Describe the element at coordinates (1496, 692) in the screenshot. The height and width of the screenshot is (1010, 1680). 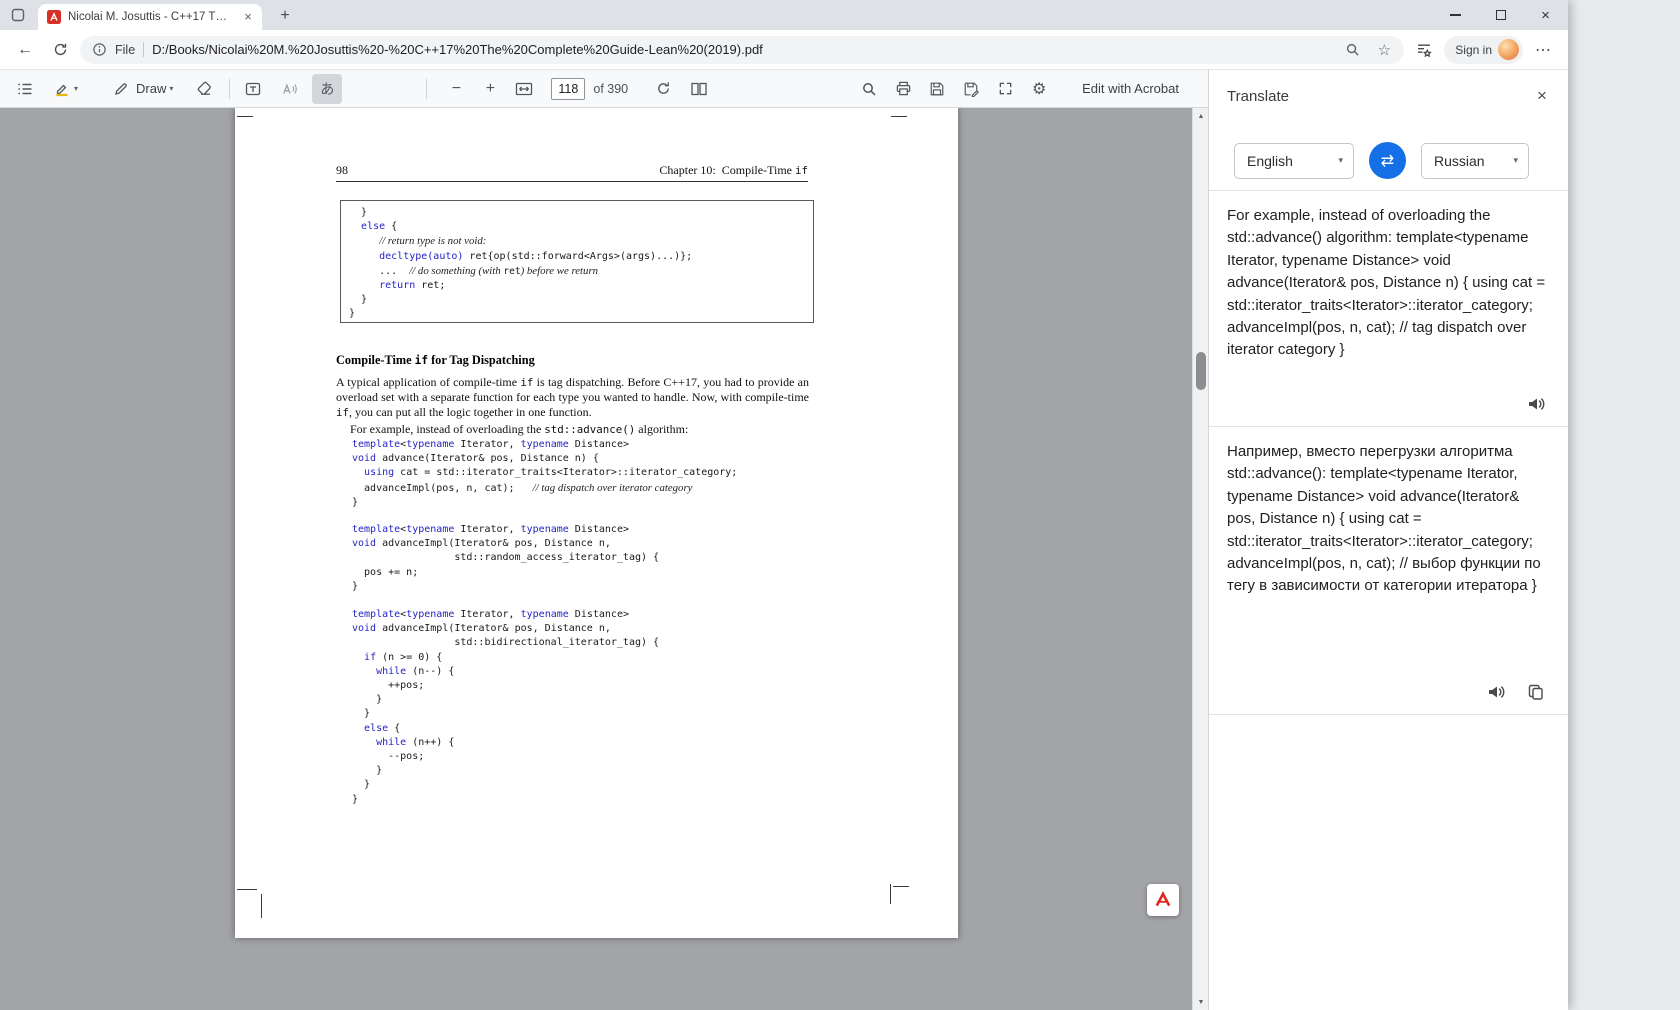
I see `listen-target-icon` at that location.